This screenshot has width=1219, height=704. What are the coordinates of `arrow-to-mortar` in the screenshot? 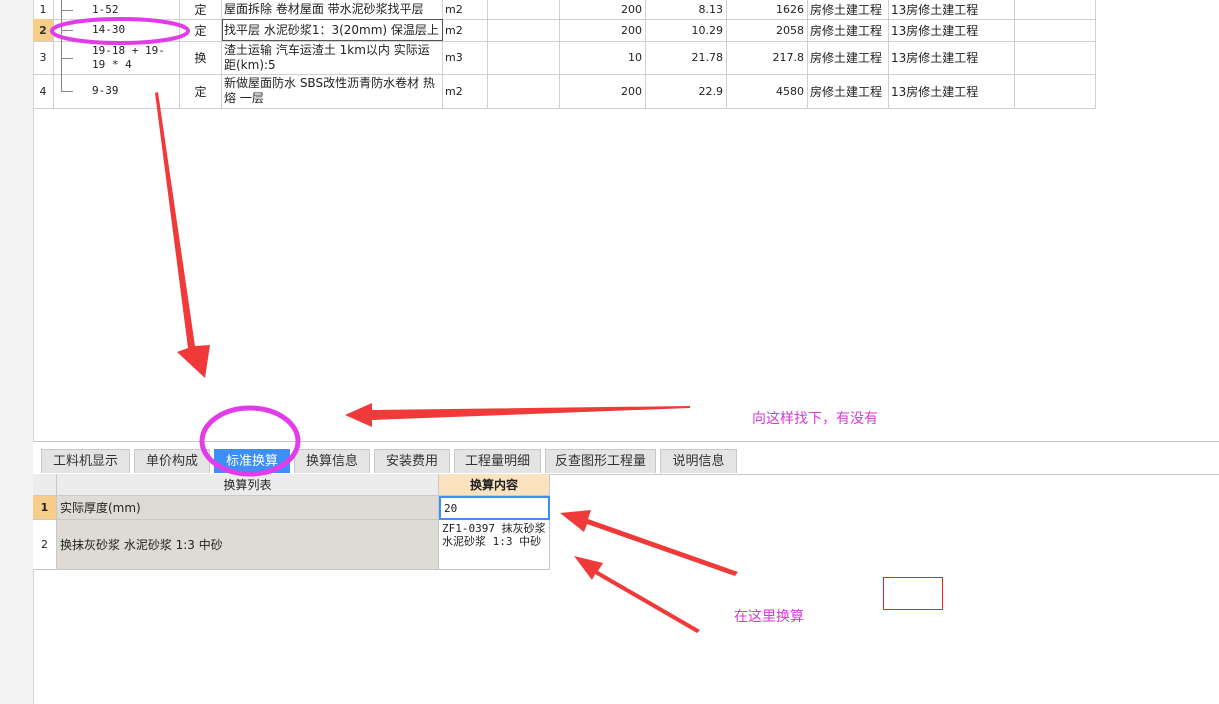 It's located at (637, 594).